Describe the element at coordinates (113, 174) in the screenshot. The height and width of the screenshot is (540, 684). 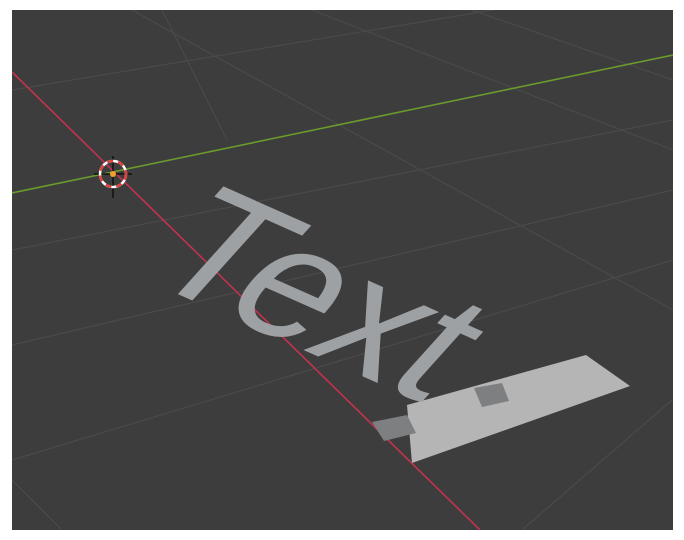
I see `object-origin-icon` at that location.